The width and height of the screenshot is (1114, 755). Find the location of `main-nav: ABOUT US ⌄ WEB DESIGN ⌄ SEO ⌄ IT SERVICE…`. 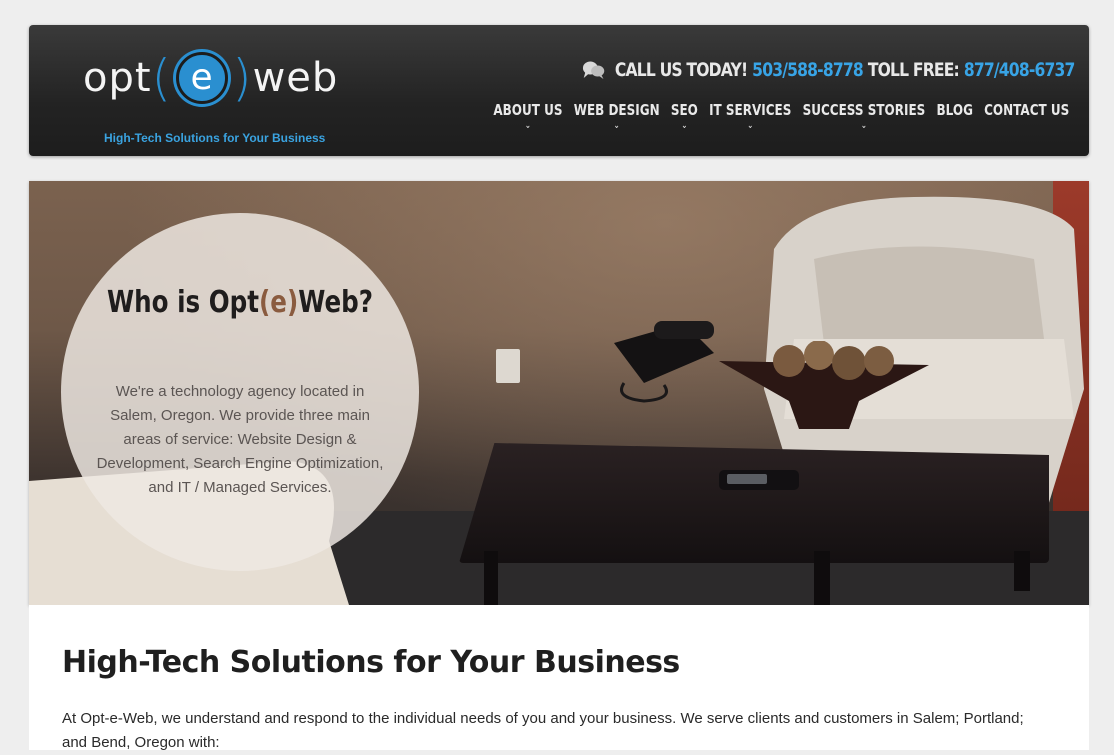

main-nav: ABOUT US ⌄ WEB DESIGN ⌄ SEO ⌄ IT SERVICE… is located at coordinates (781, 117).